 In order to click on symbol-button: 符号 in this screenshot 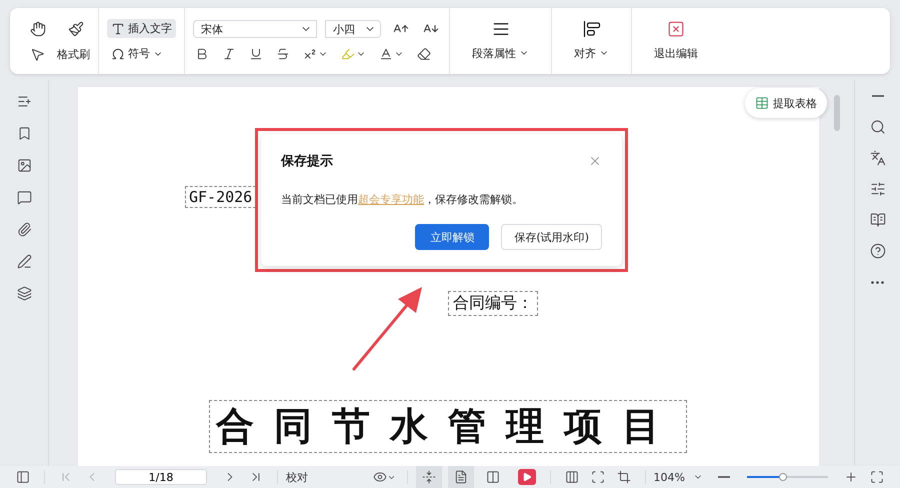, I will do `click(141, 53)`.